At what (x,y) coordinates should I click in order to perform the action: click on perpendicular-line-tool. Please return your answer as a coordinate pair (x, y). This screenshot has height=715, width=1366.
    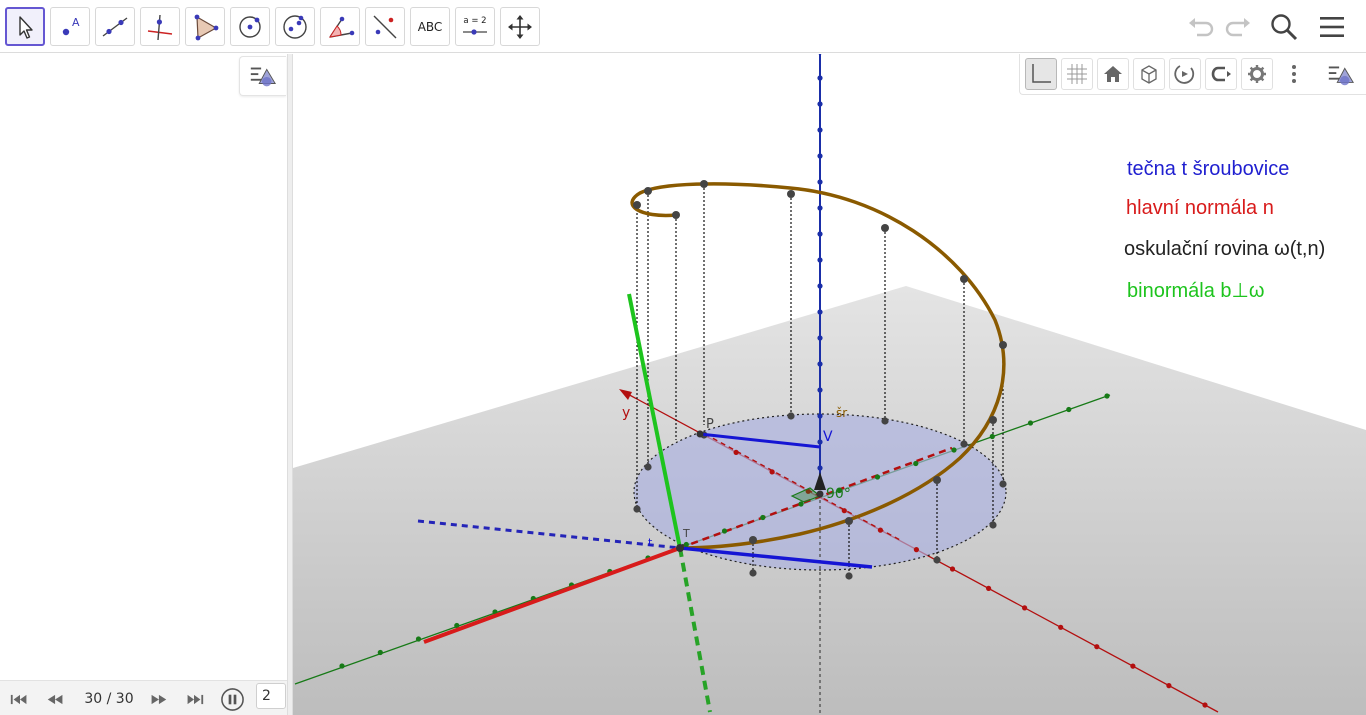
    Looking at the image, I should click on (160, 26).